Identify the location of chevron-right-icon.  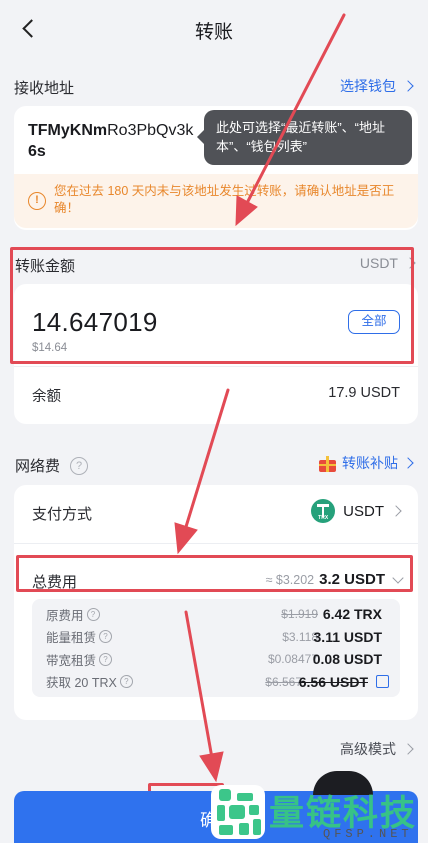
(408, 749).